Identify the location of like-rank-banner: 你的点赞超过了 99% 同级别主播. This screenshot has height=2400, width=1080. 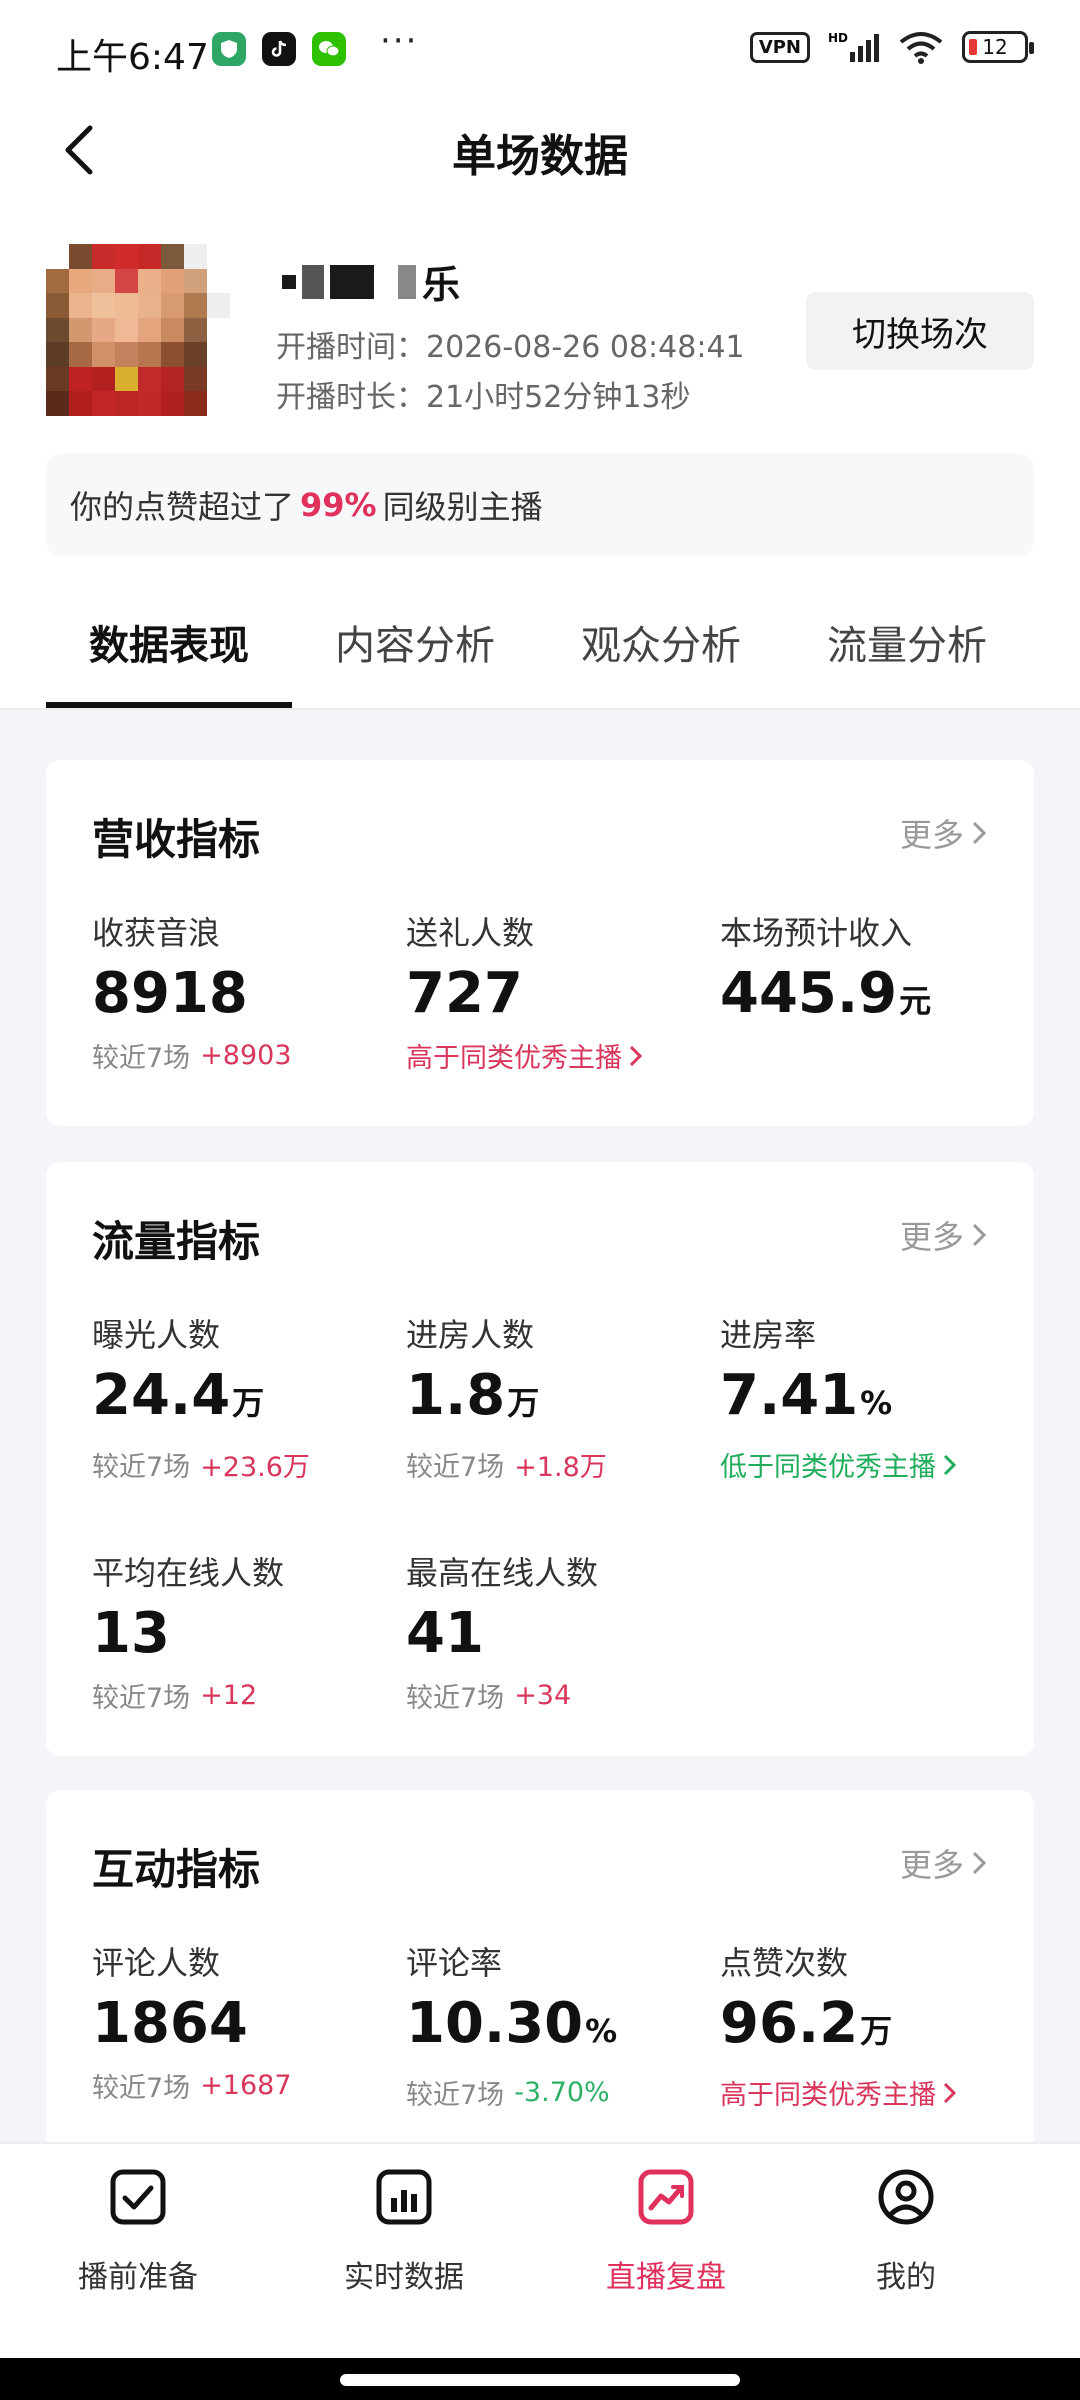
(540, 505).